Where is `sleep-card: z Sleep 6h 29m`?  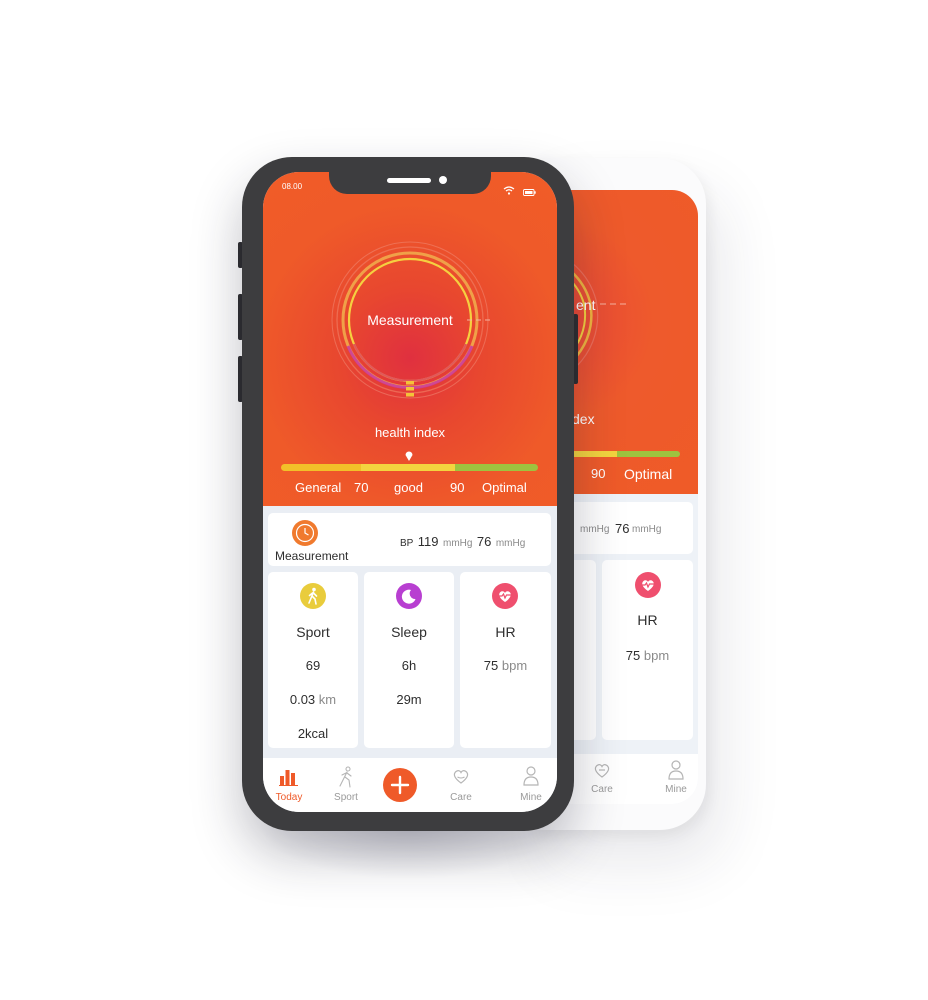
sleep-card: z Sleep 6h 29m is located at coordinates (409, 660).